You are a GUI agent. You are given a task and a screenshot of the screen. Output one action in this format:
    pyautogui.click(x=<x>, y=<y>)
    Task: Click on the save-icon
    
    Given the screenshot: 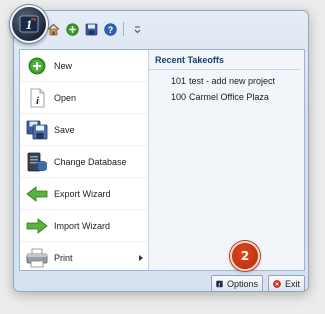 What is the action you would take?
    pyautogui.click(x=91, y=29)
    